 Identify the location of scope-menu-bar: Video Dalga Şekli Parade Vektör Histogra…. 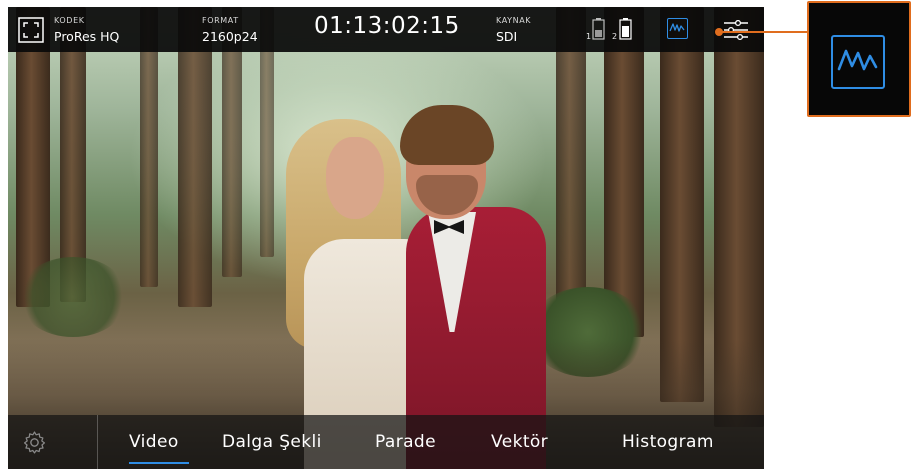
(386, 442).